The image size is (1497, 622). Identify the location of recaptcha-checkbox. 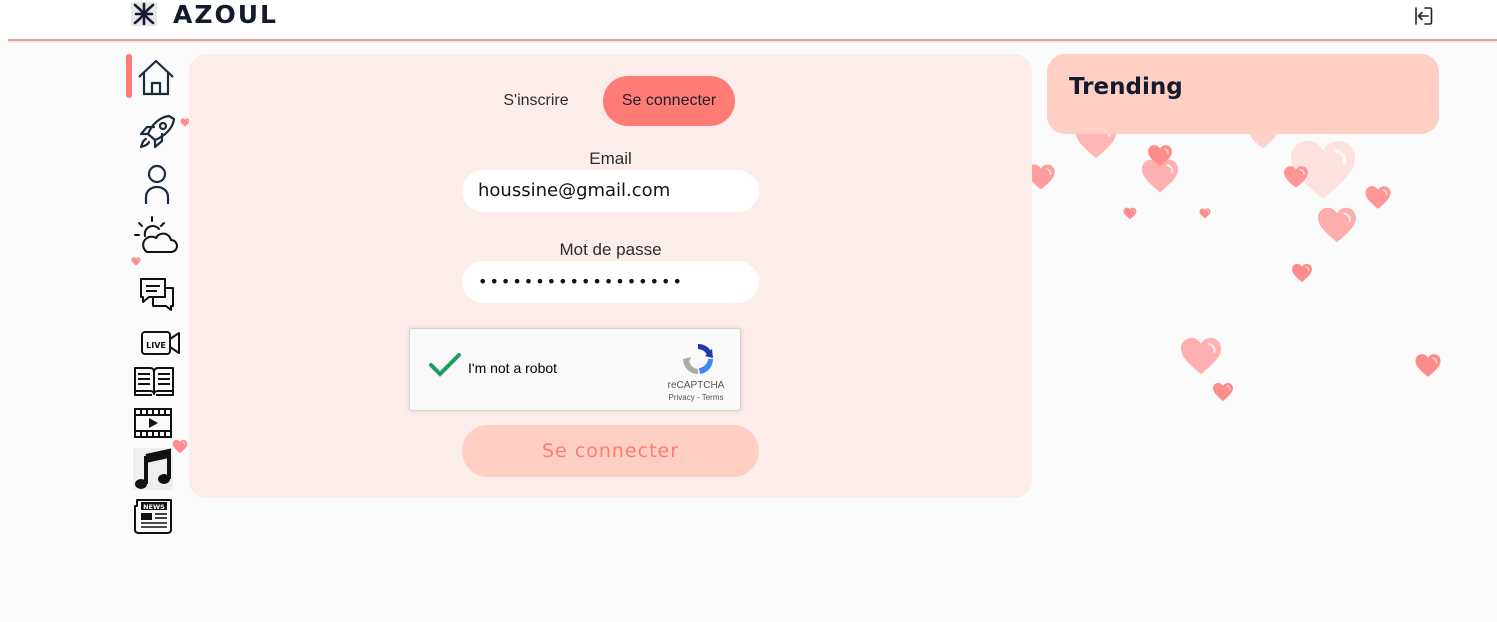
(445, 367).